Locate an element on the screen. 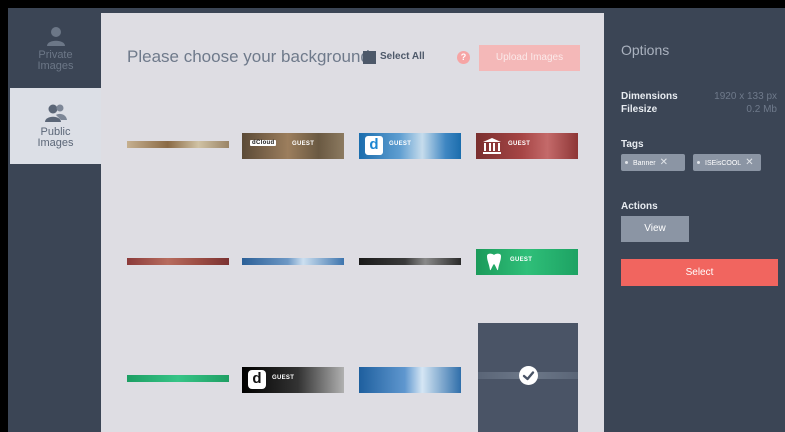  image-thumbnail: dCloud GUEST is located at coordinates (293, 146).